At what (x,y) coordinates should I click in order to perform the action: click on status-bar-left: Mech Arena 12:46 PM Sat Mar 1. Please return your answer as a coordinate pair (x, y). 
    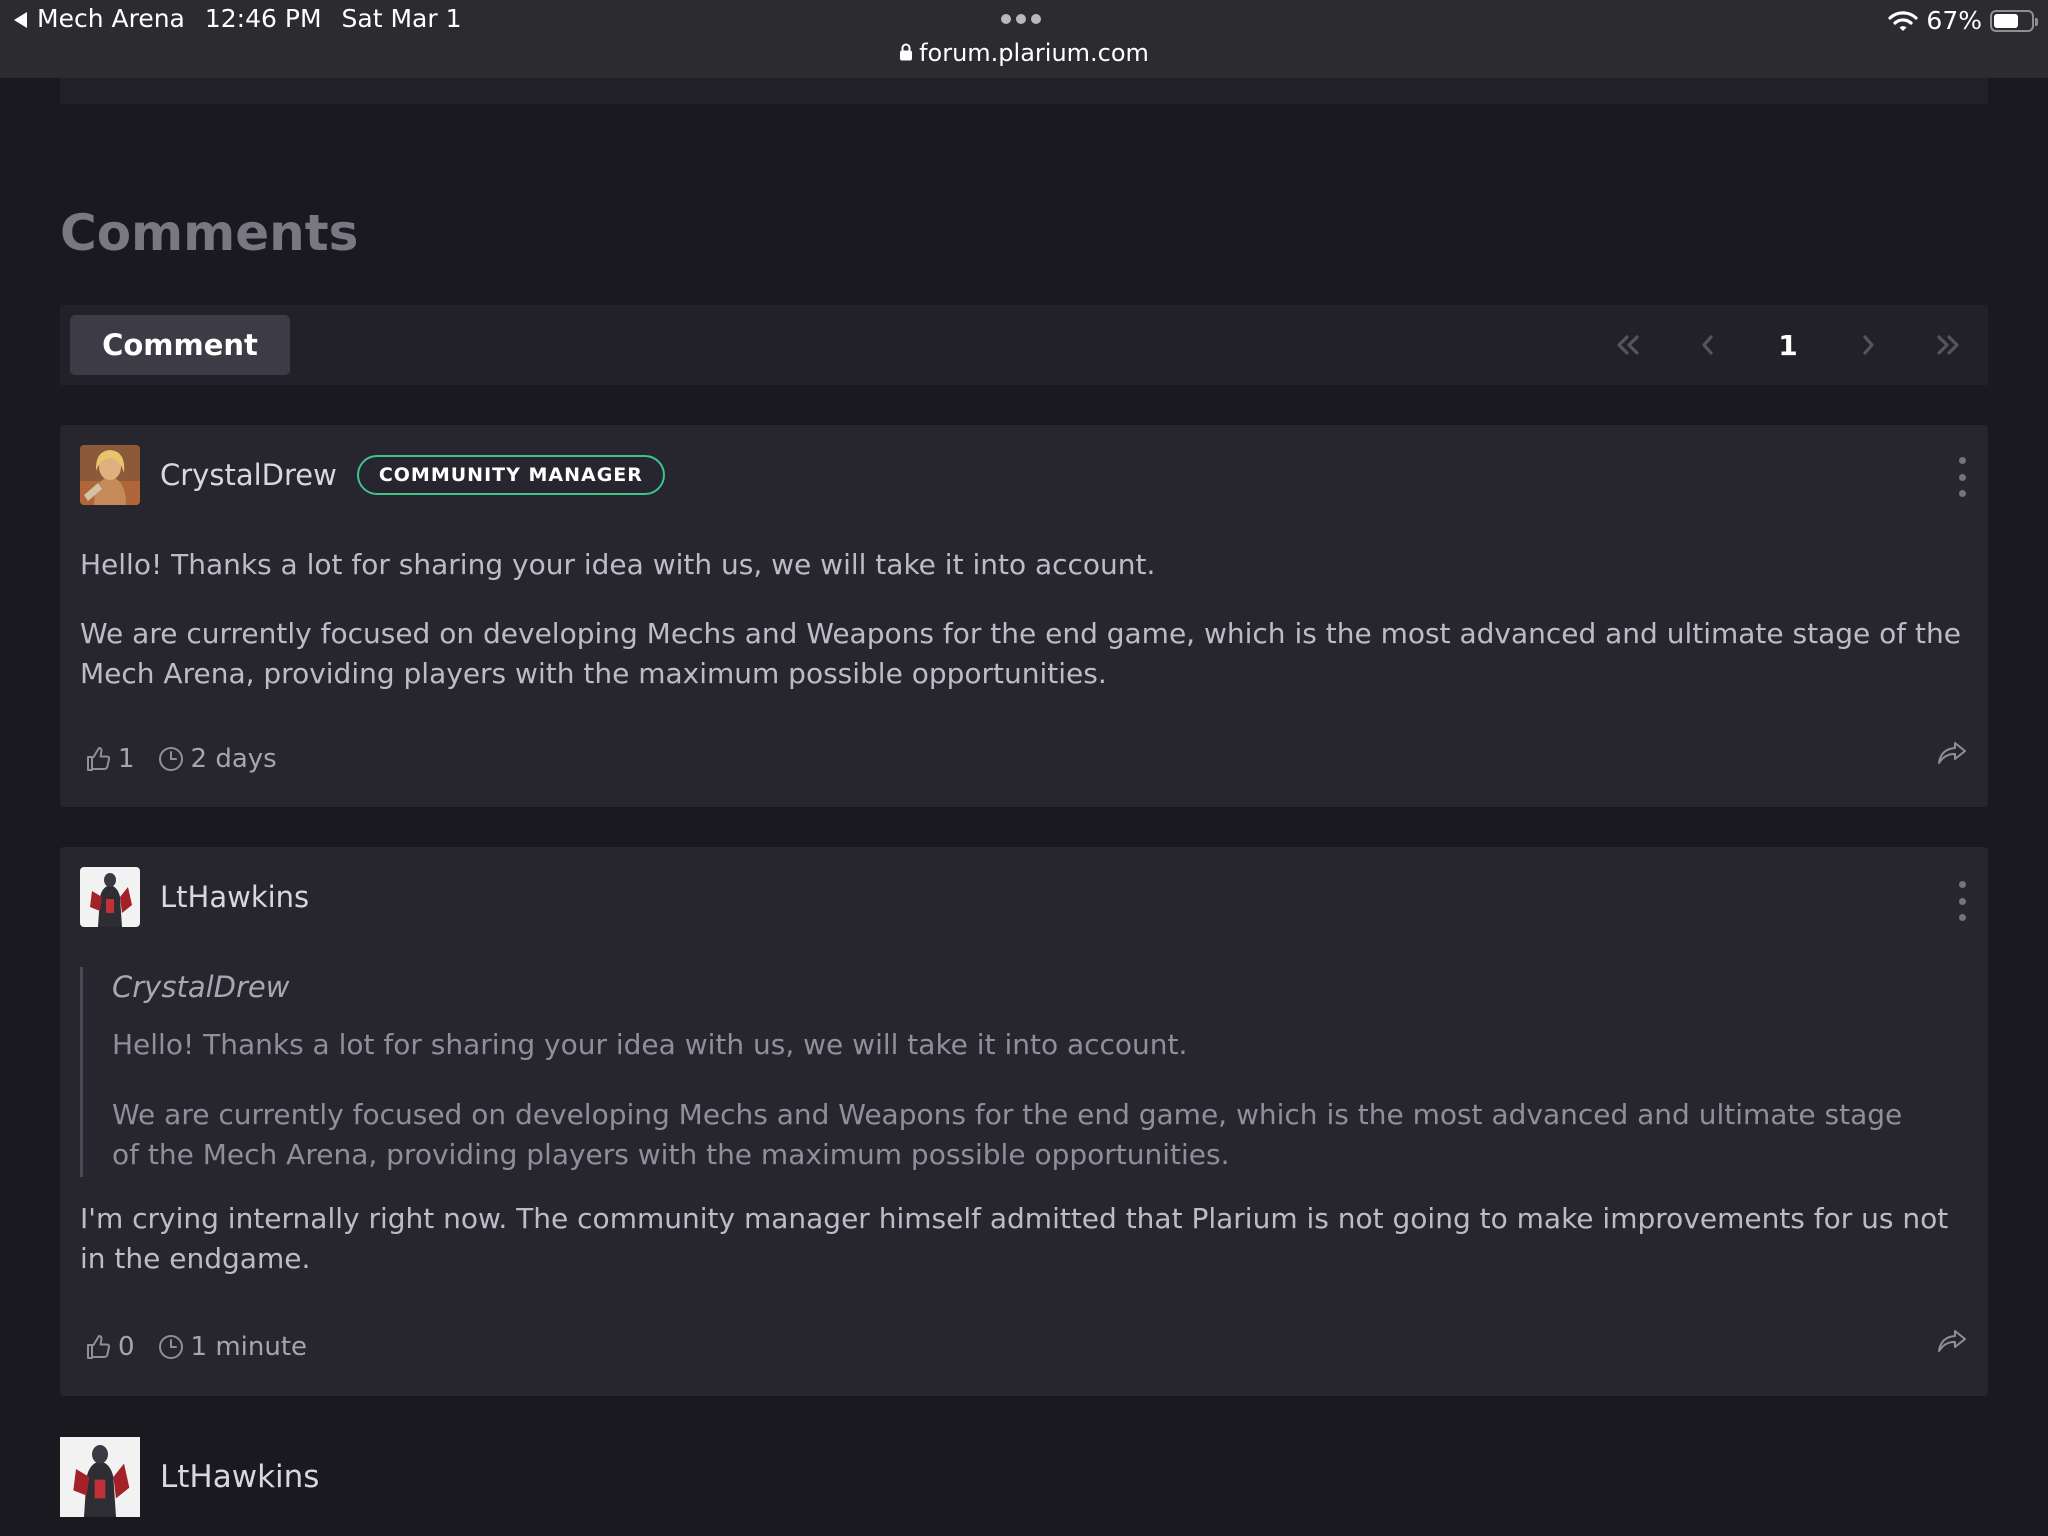
    Looking at the image, I should click on (237, 18).